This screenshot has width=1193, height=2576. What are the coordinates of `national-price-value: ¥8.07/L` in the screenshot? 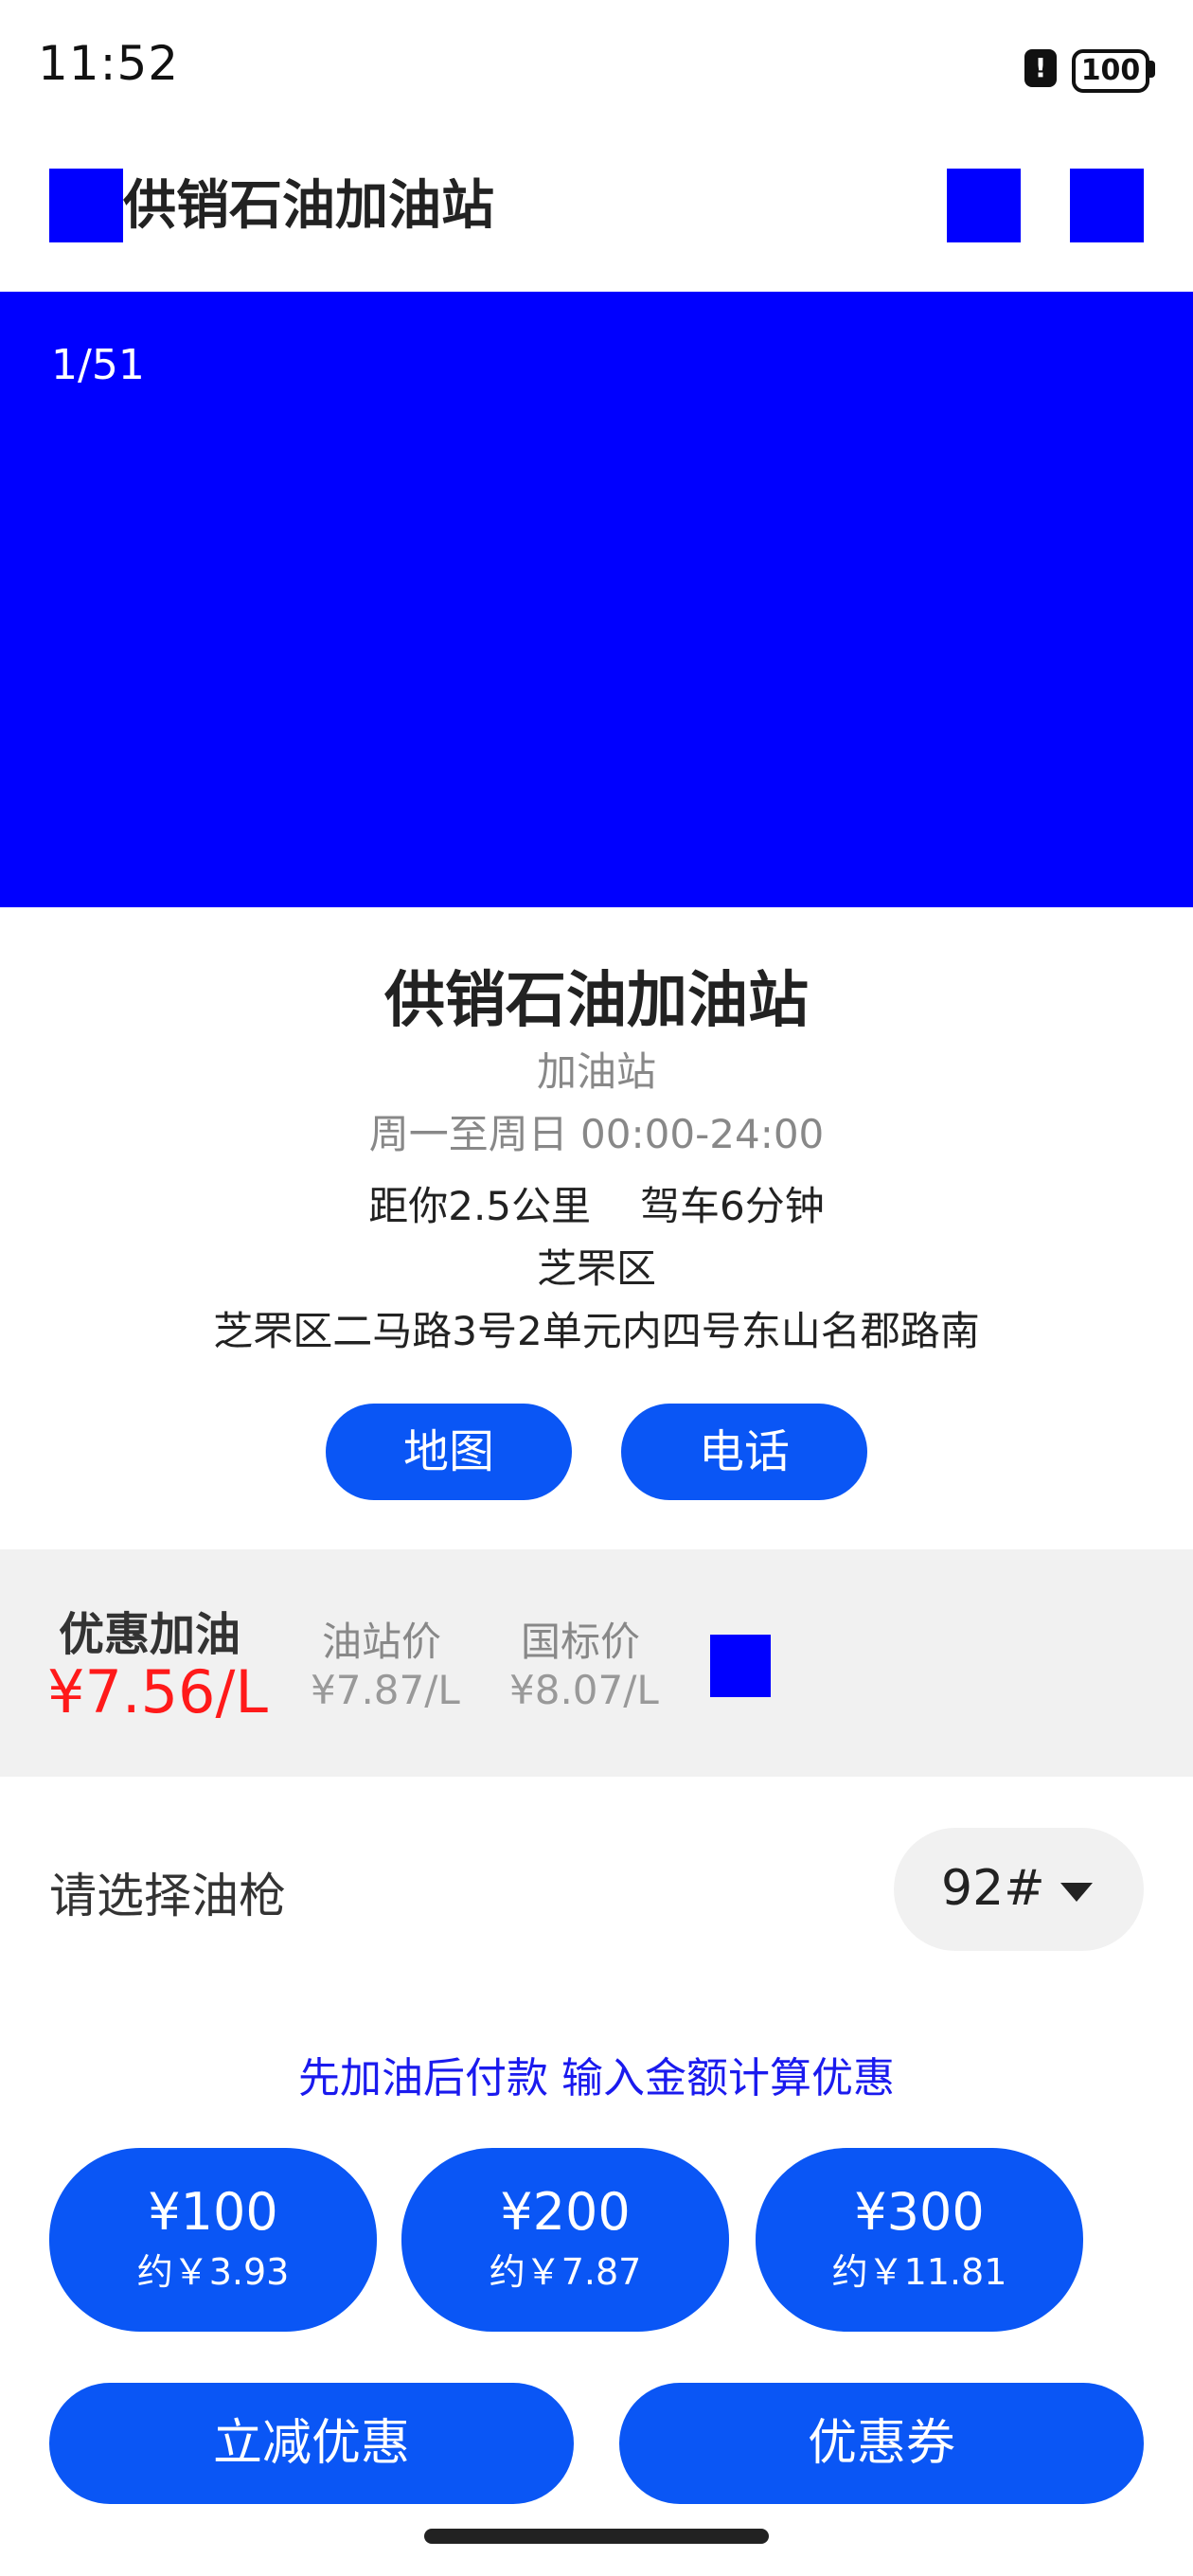 It's located at (584, 1690).